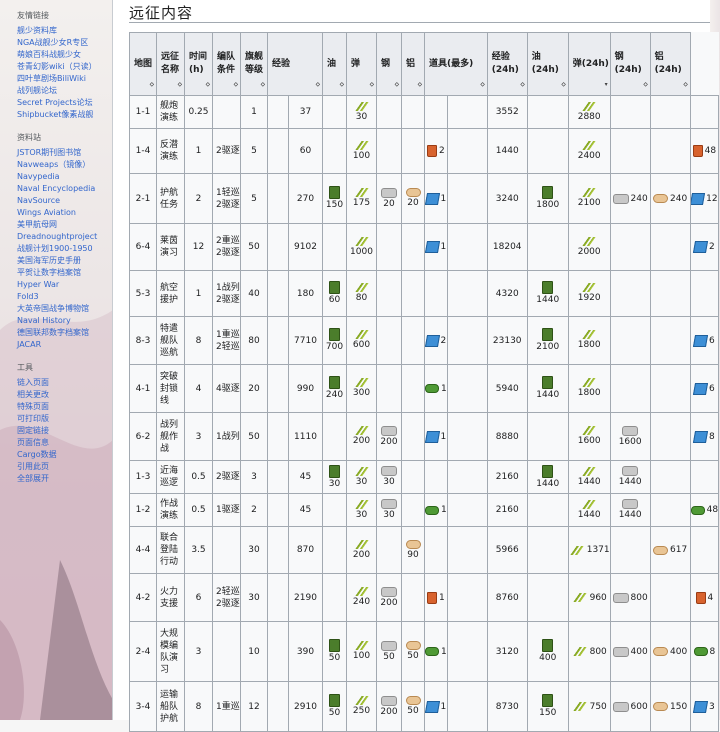 The height and width of the screenshot is (732, 720). Describe the element at coordinates (630, 651) in the screenshot. I see `cell-steel24: 400` at that location.